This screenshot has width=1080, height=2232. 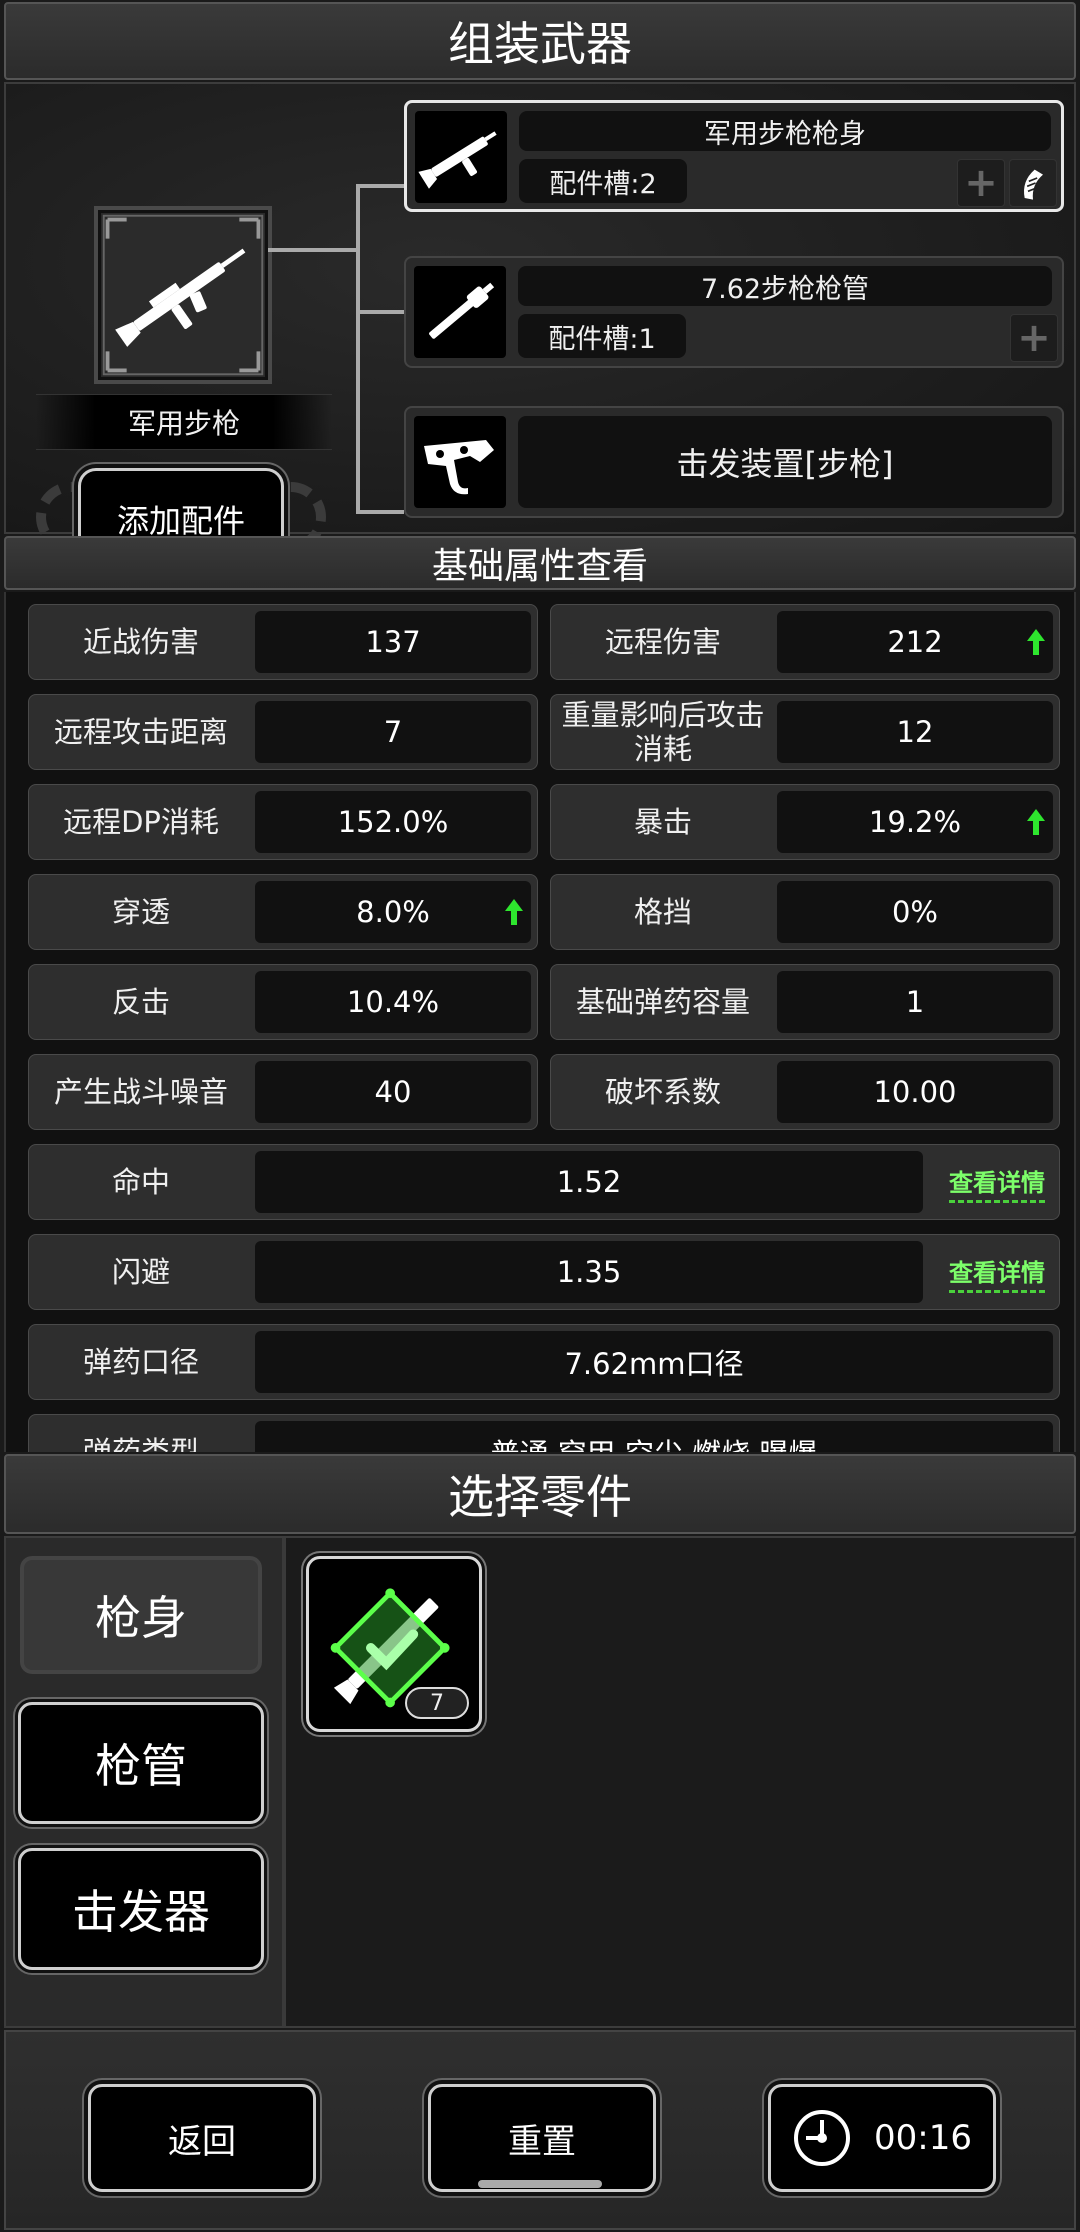 What do you see at coordinates (394, 1644) in the screenshot?
I see `part-item: 7` at bounding box center [394, 1644].